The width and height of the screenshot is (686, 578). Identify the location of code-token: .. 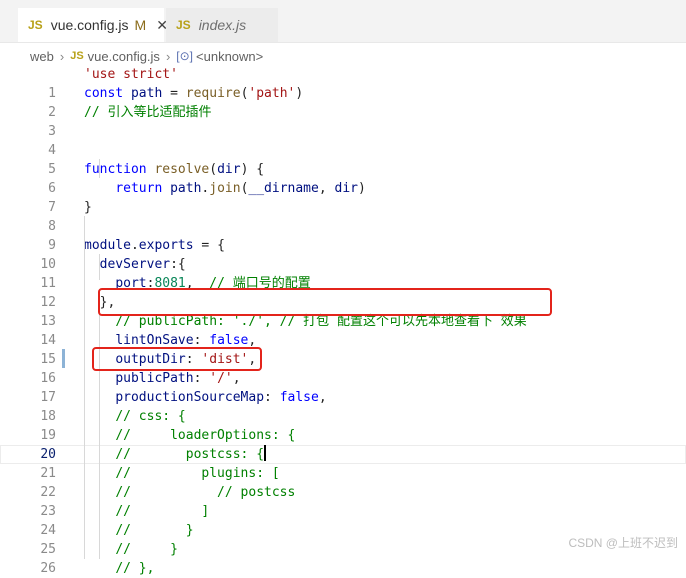
(134, 245).